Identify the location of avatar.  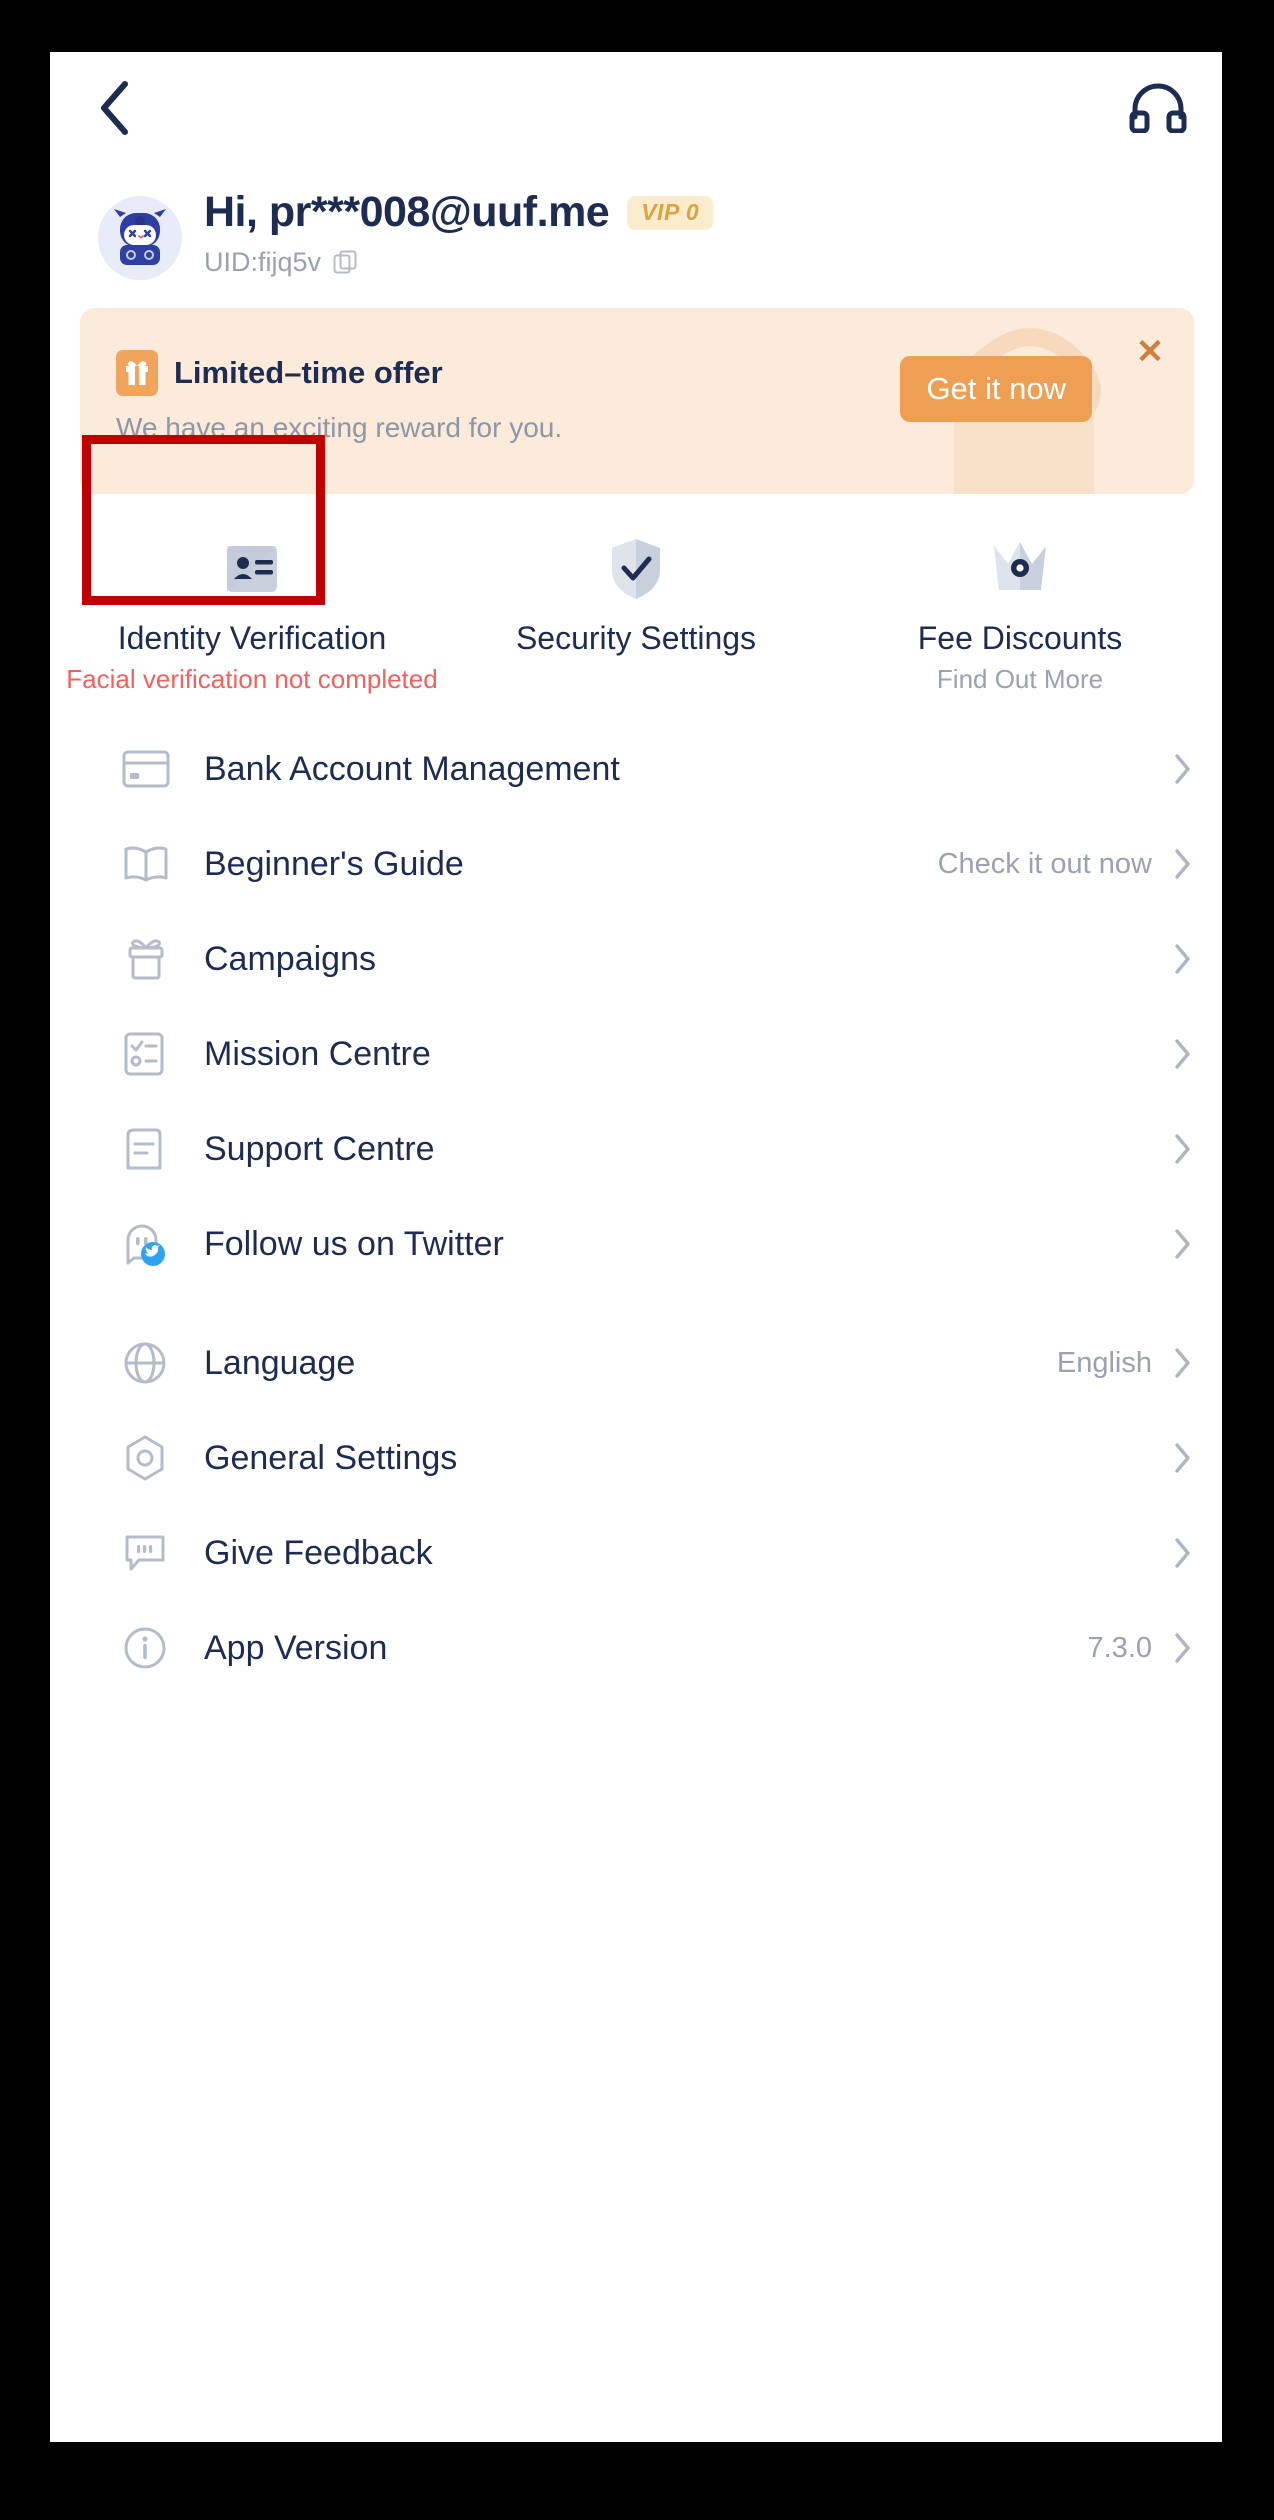
(140, 238).